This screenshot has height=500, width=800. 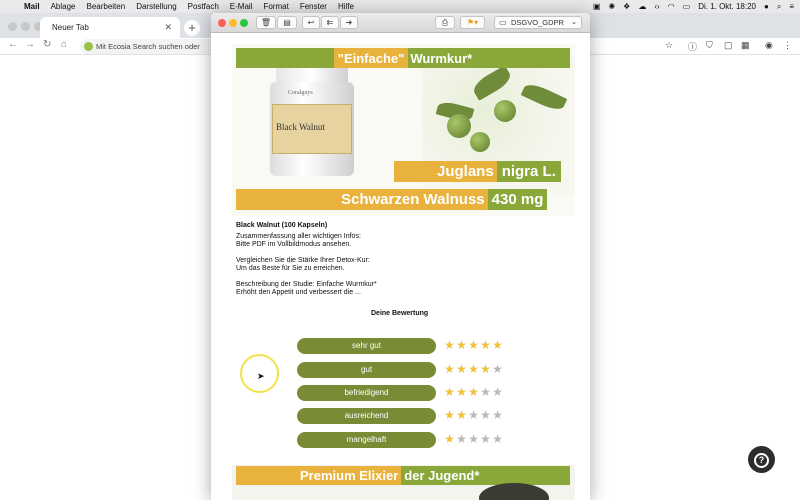 I want to click on rating-button: befriedigend, so click(x=366, y=393).